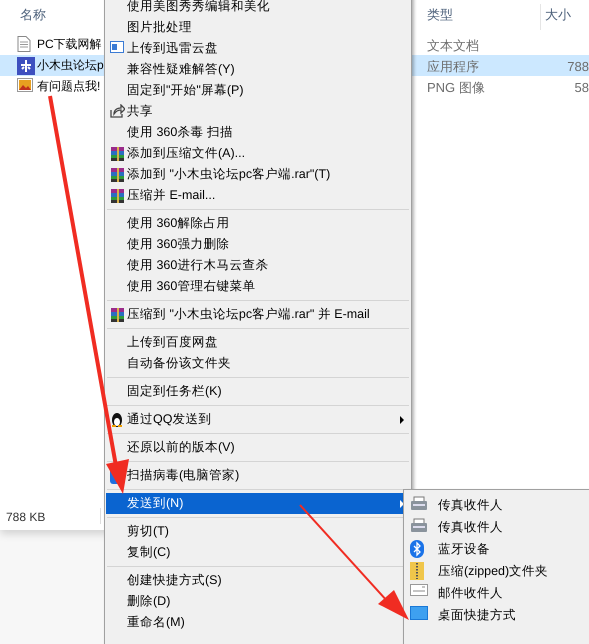 This screenshot has width=589, height=644. Describe the element at coordinates (456, 88) in the screenshot. I see `file-type: PNG 图像` at that location.